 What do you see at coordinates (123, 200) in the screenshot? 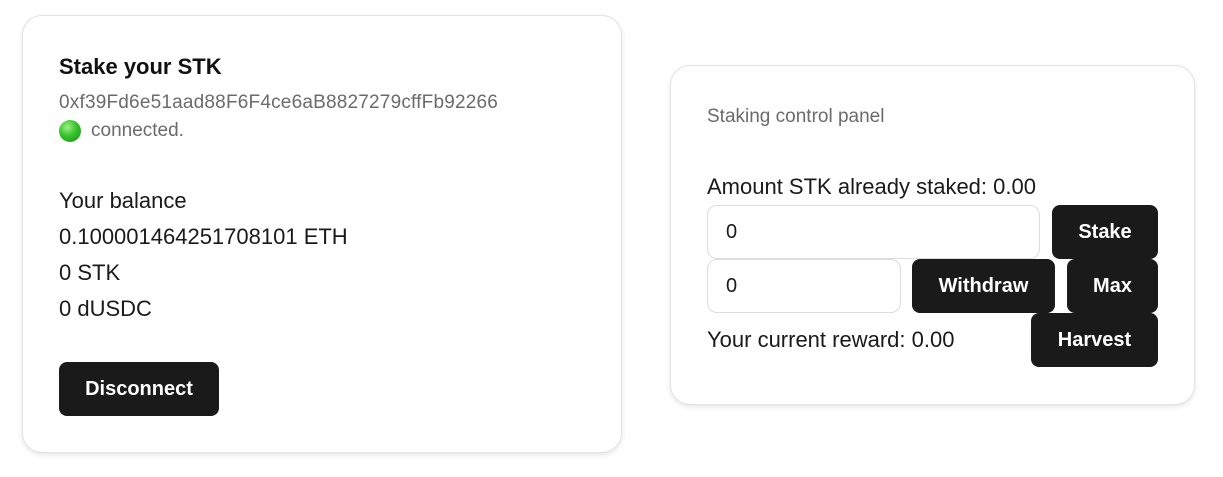
I see `balance-label: Your balance` at bounding box center [123, 200].